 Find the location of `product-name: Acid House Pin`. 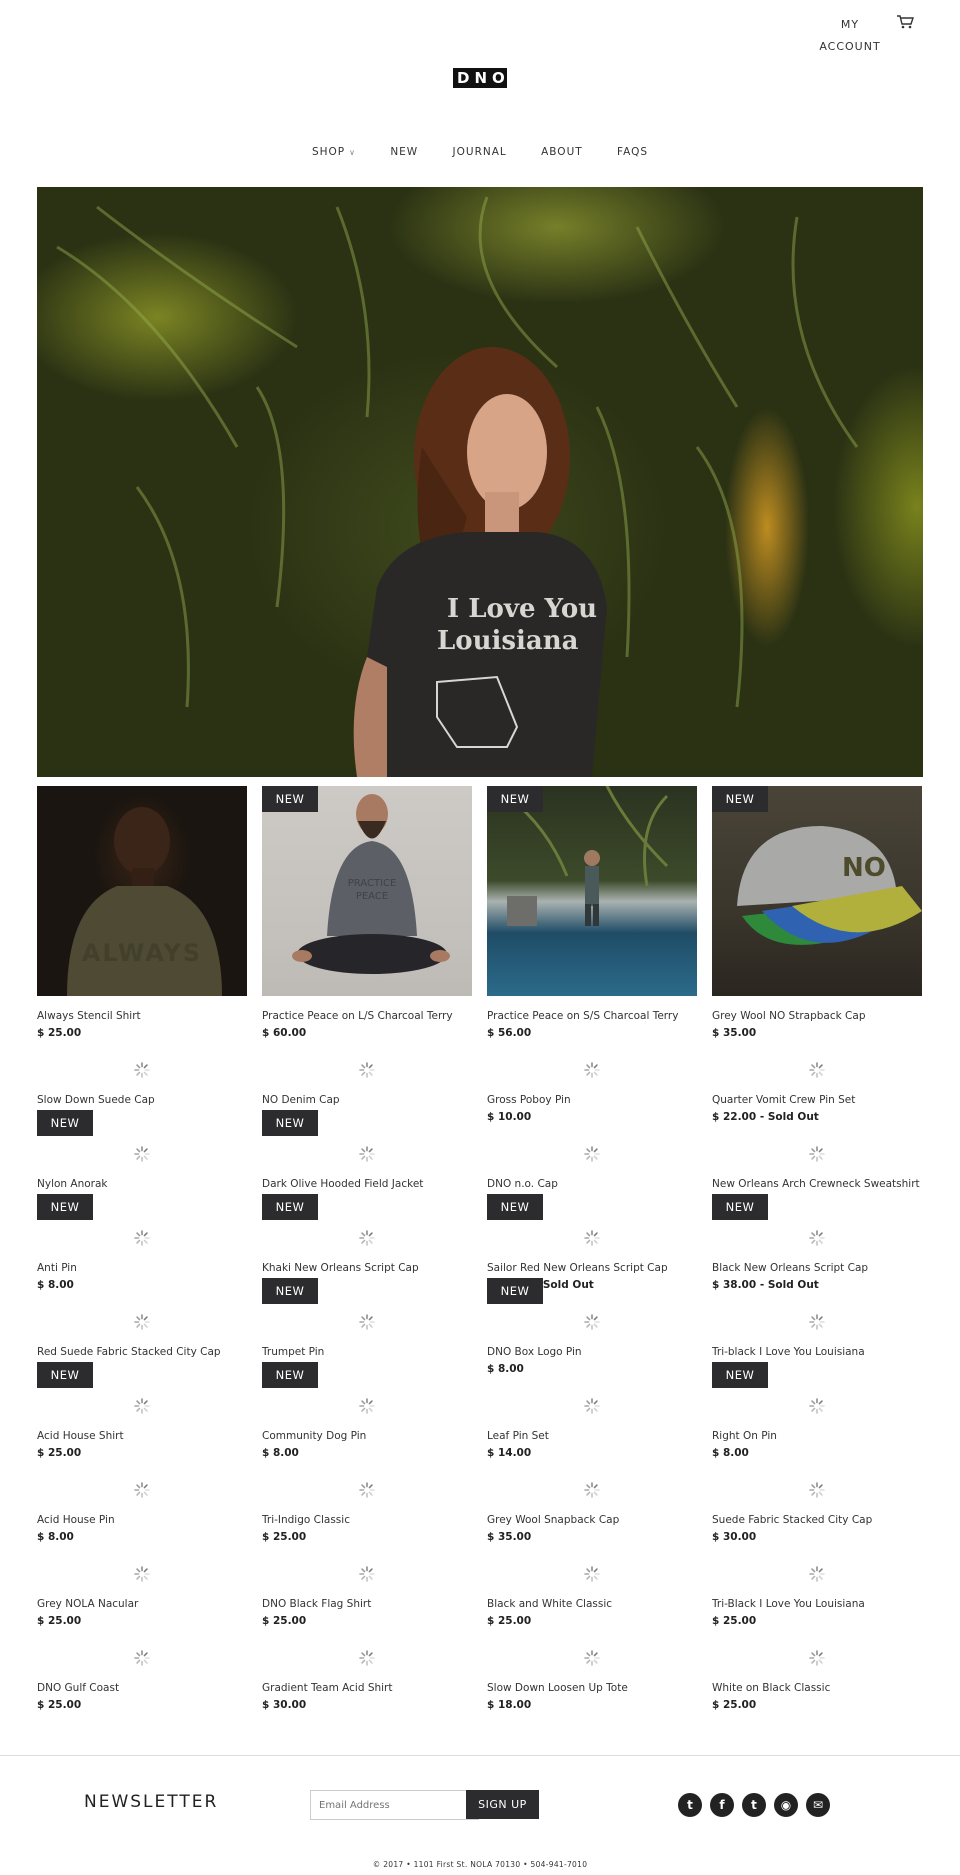

product-name: Acid House Pin is located at coordinates (76, 1520).